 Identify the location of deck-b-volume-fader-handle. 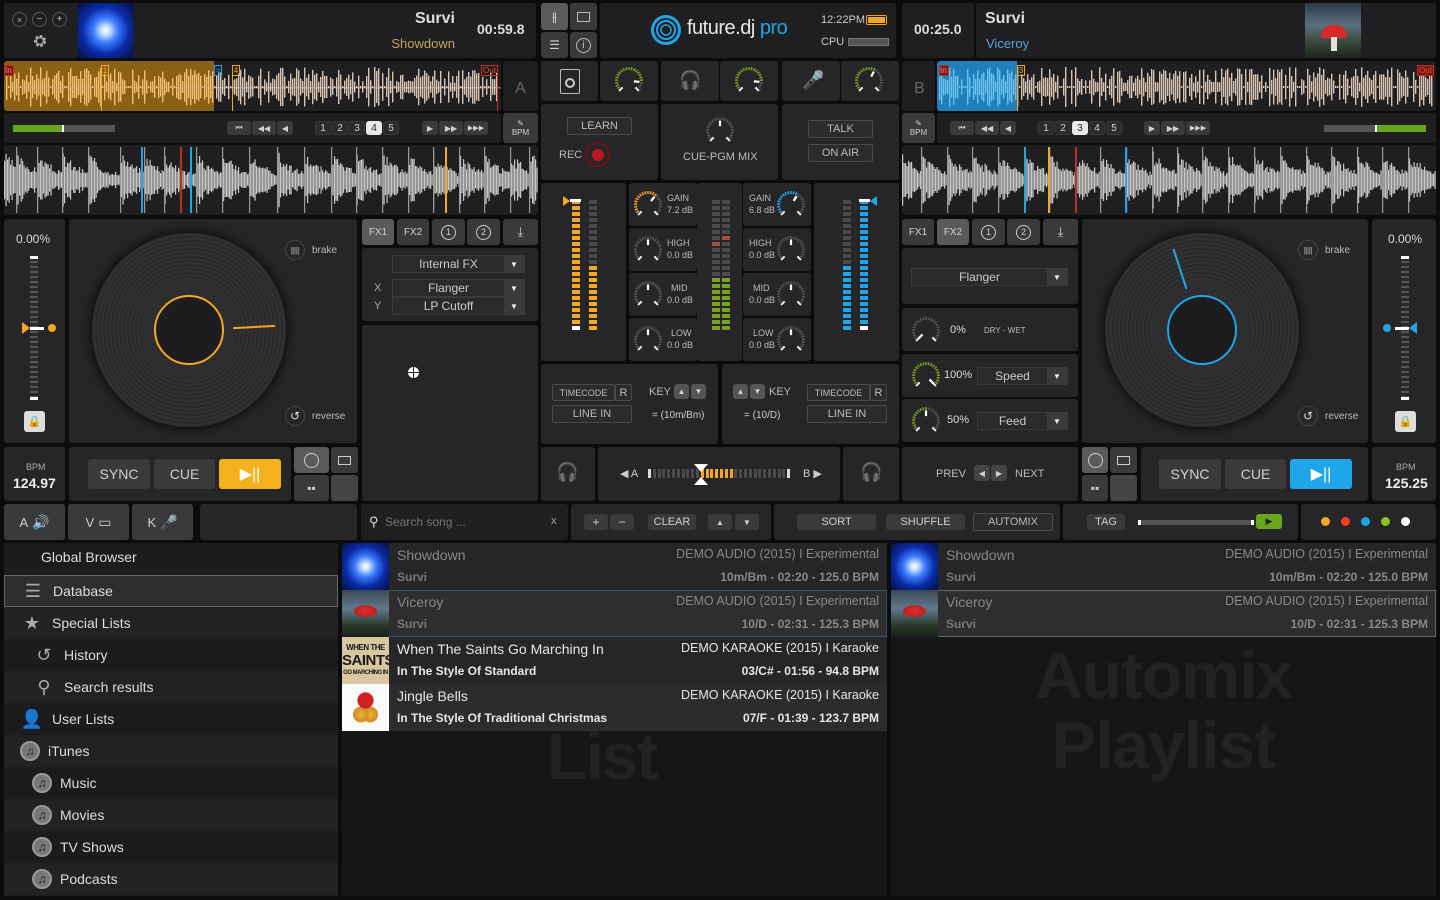
(866, 201).